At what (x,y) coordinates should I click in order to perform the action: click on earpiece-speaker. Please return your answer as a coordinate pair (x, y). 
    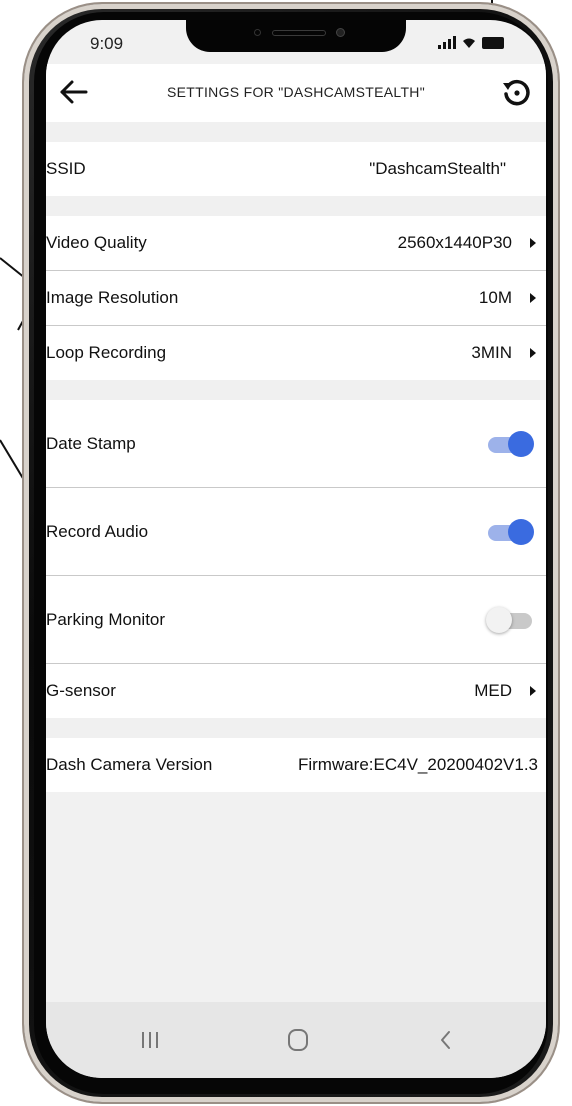
    Looking at the image, I should click on (299, 33).